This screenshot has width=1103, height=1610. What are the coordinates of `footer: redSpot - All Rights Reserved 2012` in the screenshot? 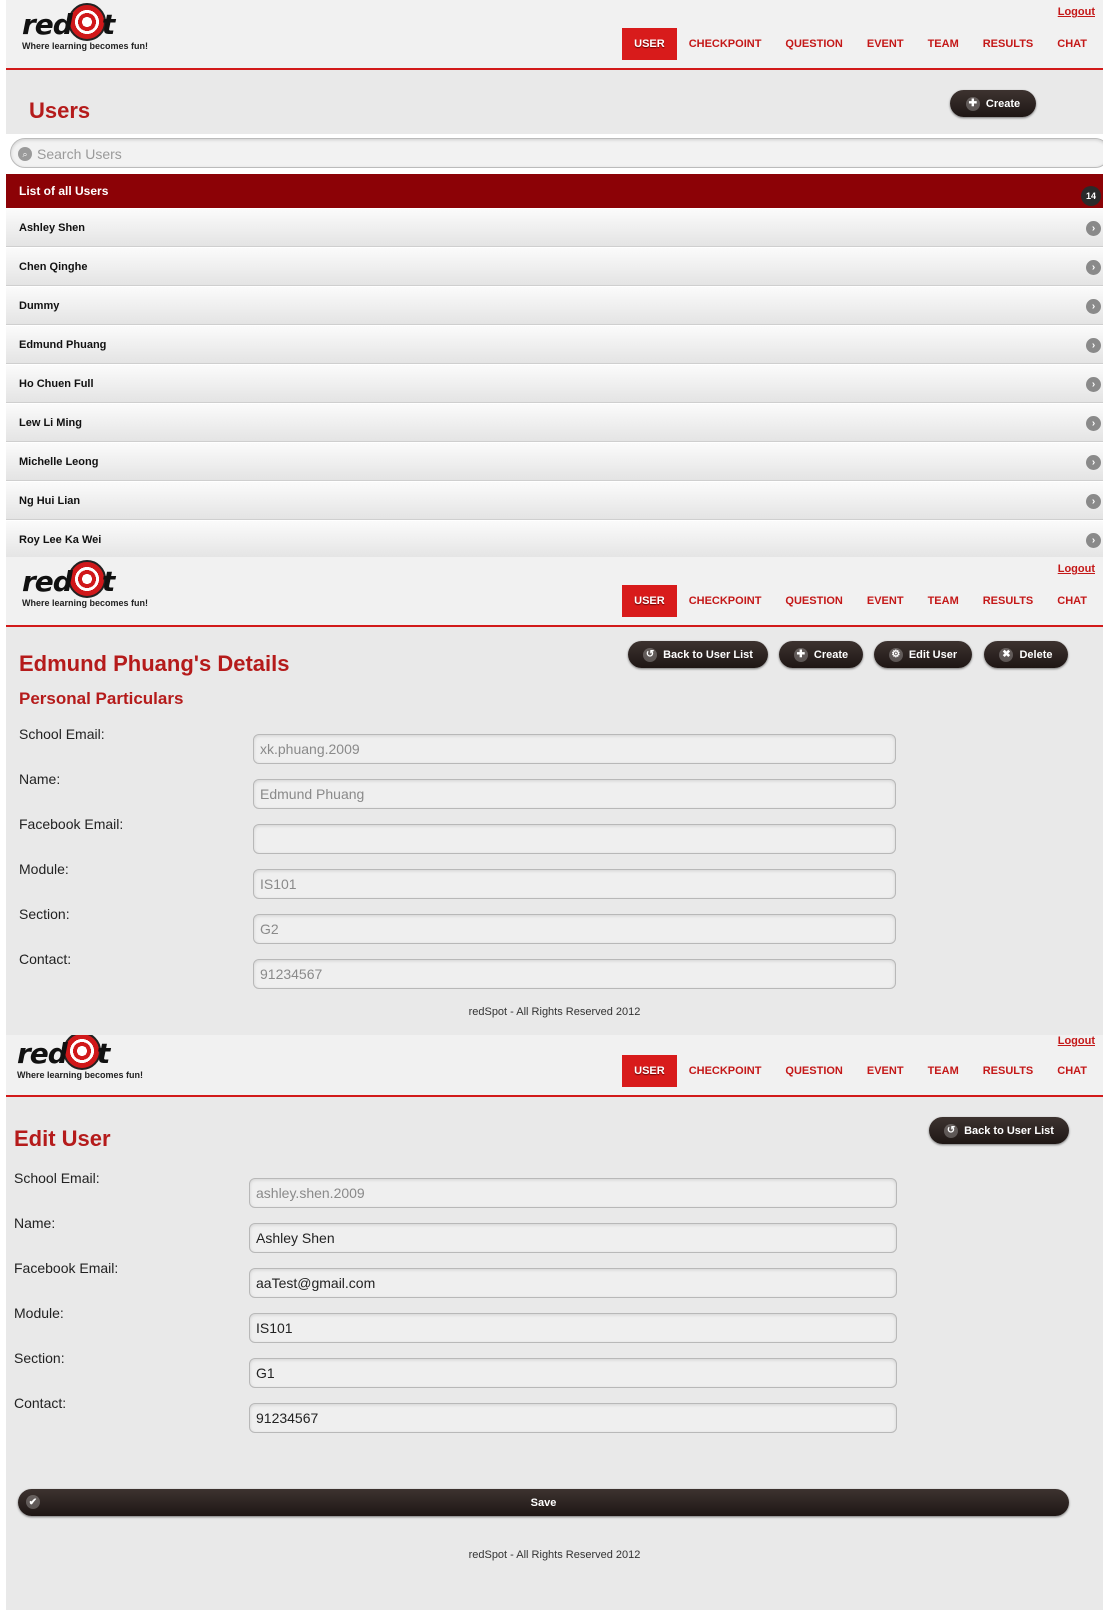 It's located at (554, 1012).